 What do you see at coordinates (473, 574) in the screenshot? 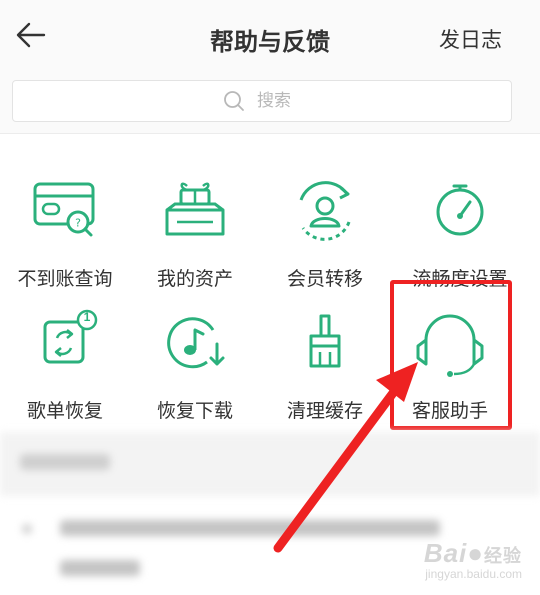
I see `watermark-url: jingyan.baidu.com` at bounding box center [473, 574].